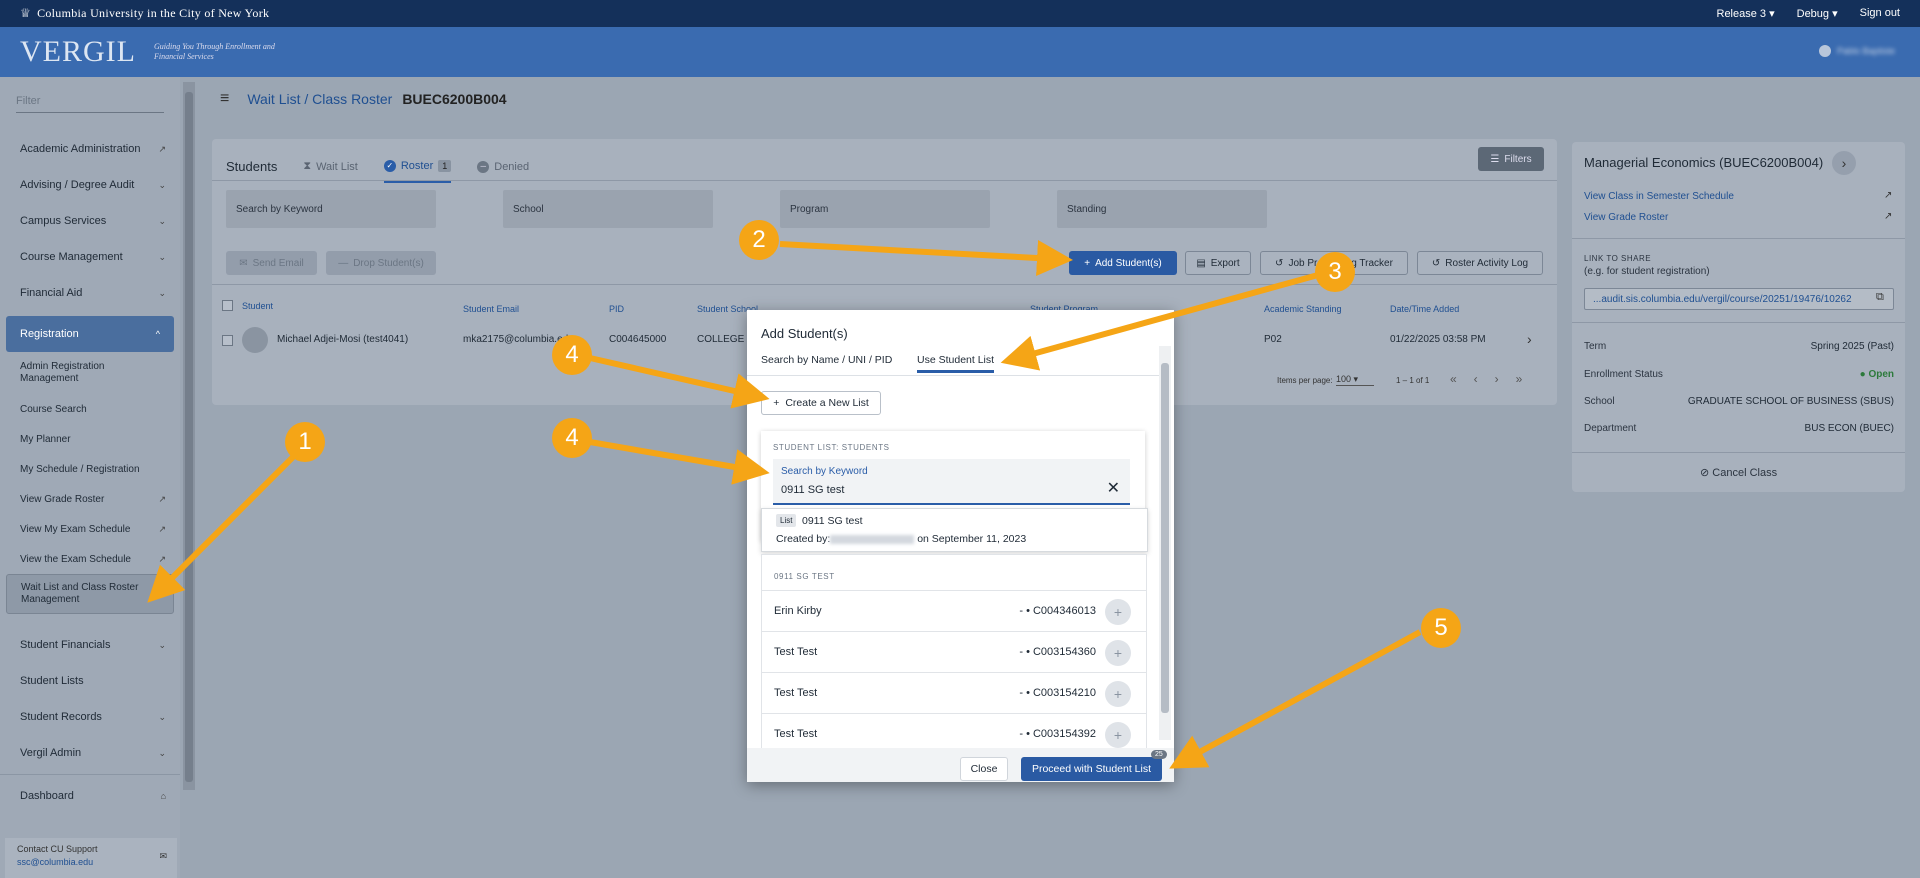 This screenshot has width=1920, height=878. Describe the element at coordinates (572, 438) in the screenshot. I see `callout-4b: 4` at that location.